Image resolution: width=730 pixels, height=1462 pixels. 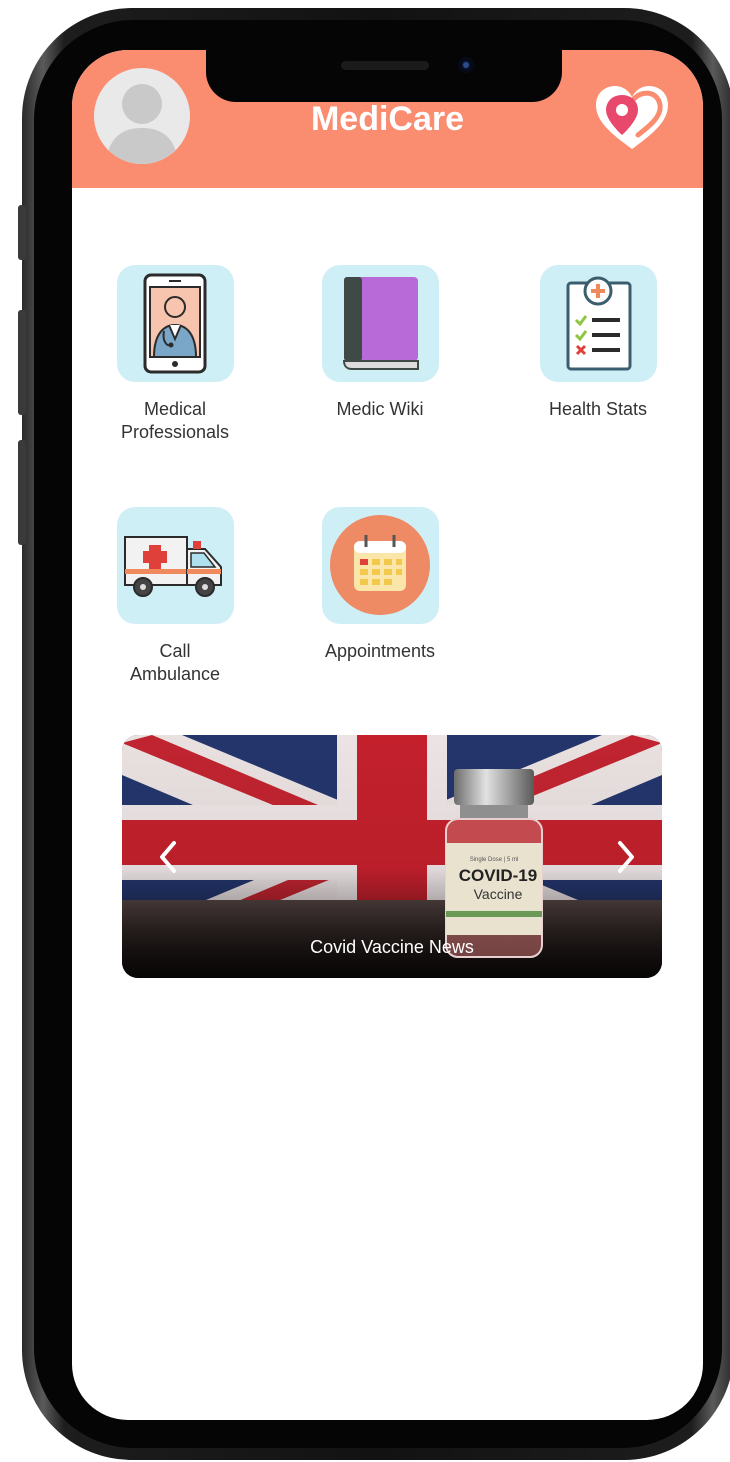 What do you see at coordinates (498, 875) in the screenshot?
I see `vial-label-title: COVID-19` at bounding box center [498, 875].